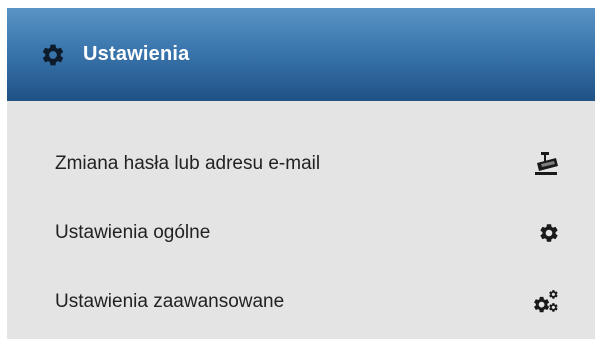 The image size is (604, 339). Describe the element at coordinates (133, 232) in the screenshot. I see `menu-item-label: Ustawienia ogólne` at that location.